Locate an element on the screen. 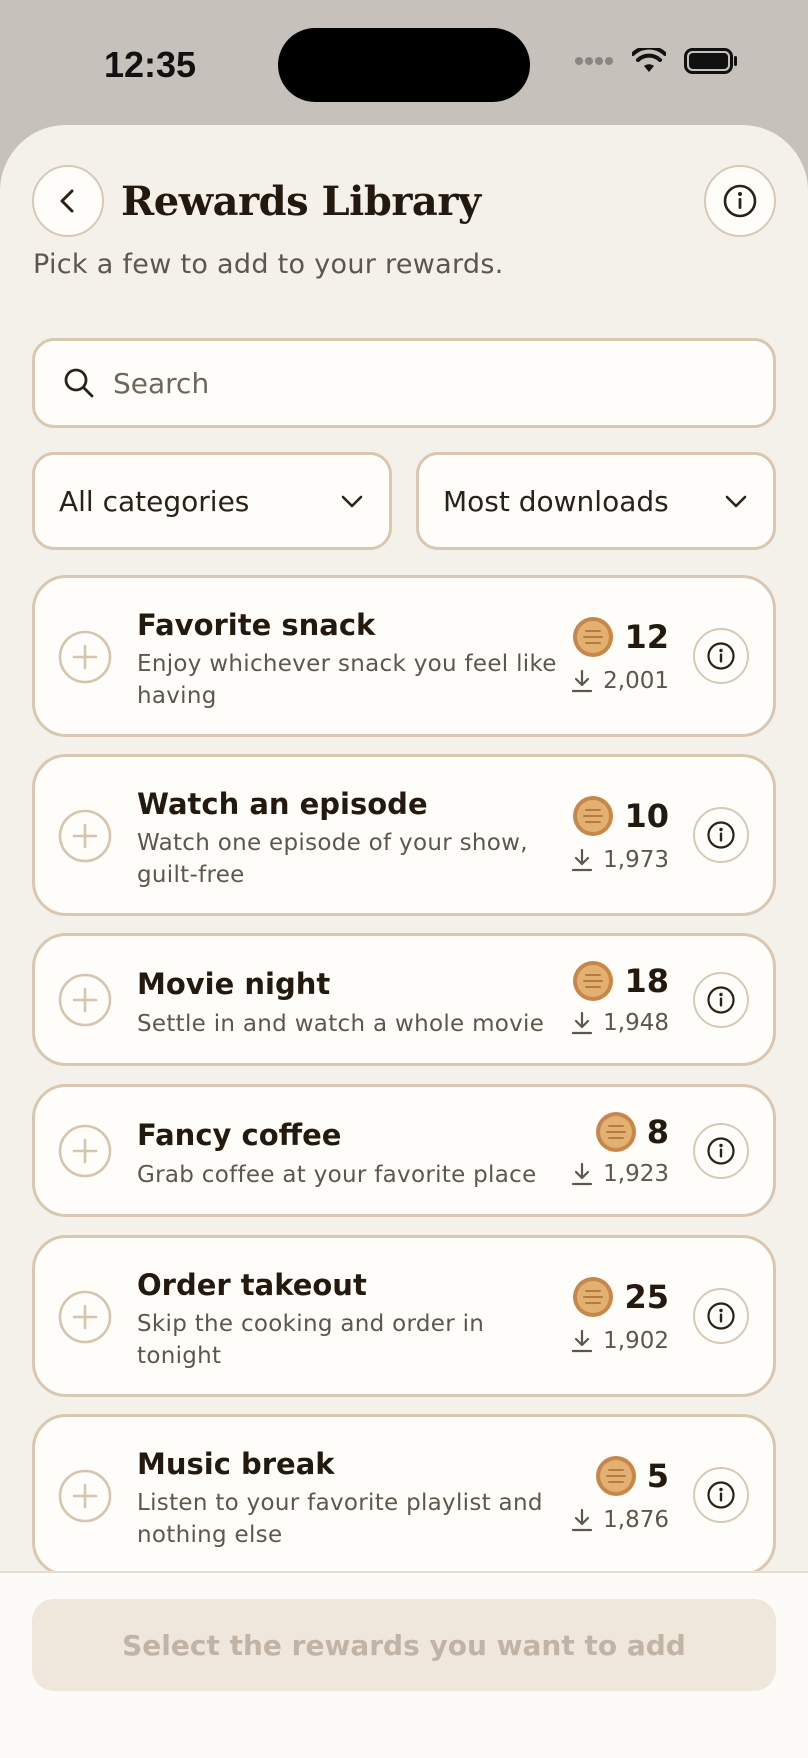  search-box is located at coordinates (404, 383).